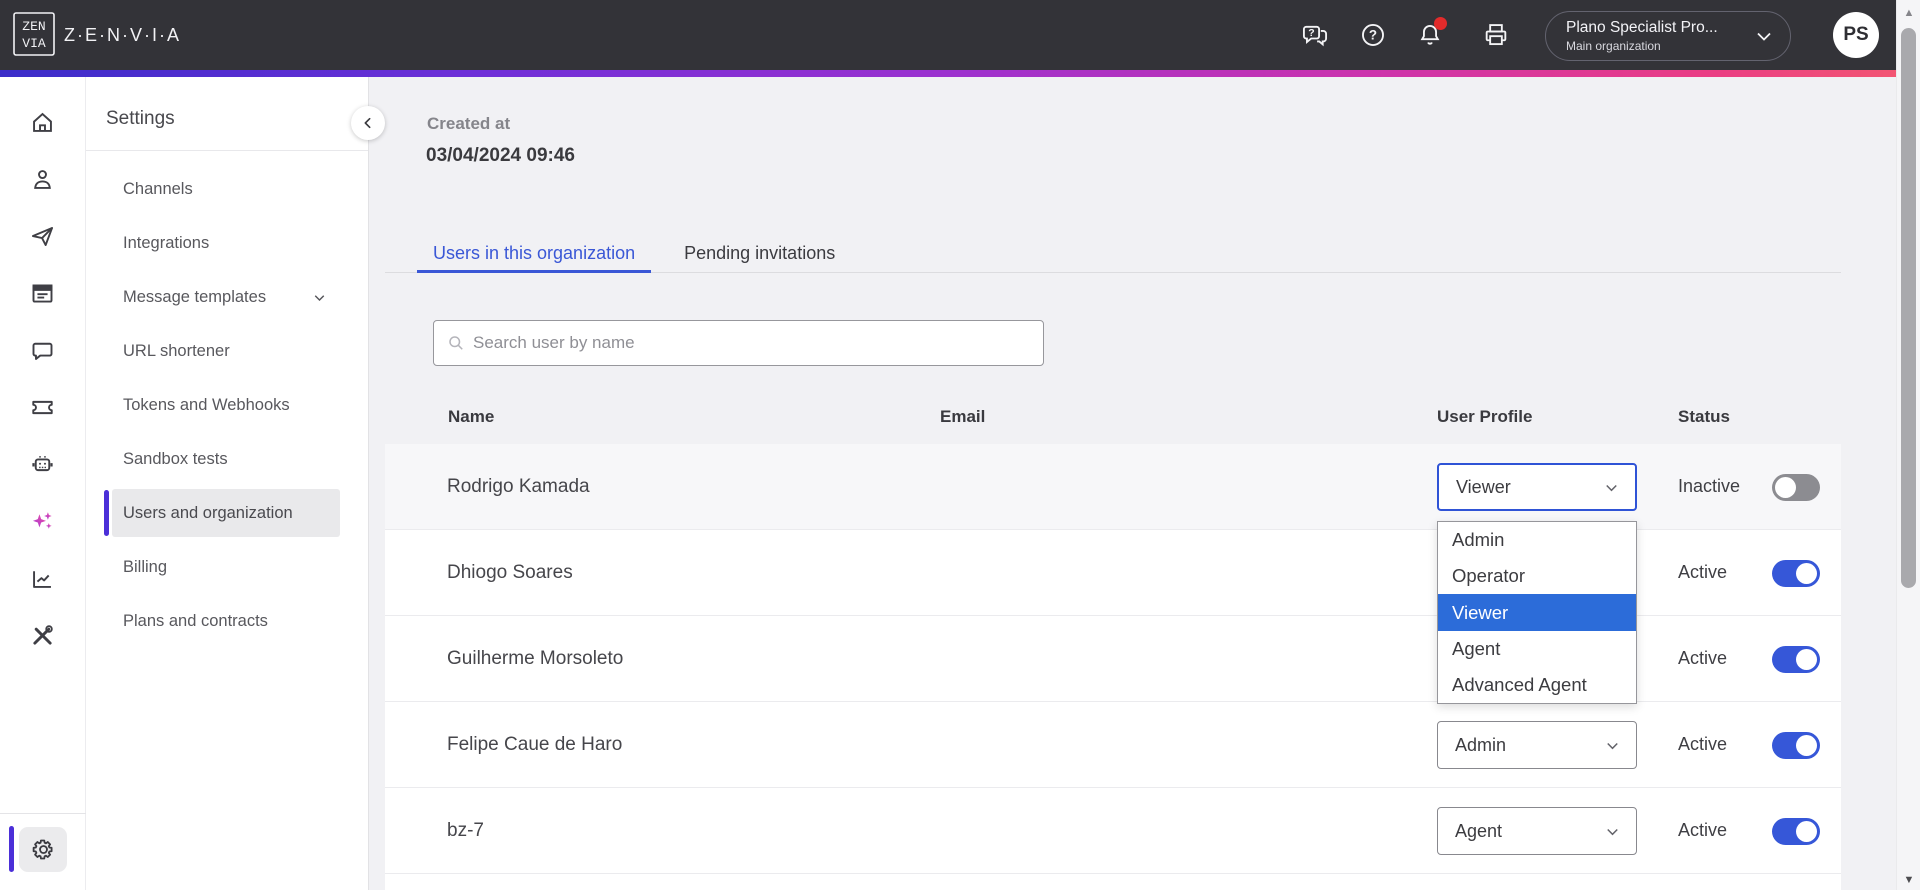 This screenshot has width=1920, height=890. What do you see at coordinates (1908, 880) in the screenshot?
I see `scroll-down-arrow: ▼` at bounding box center [1908, 880].